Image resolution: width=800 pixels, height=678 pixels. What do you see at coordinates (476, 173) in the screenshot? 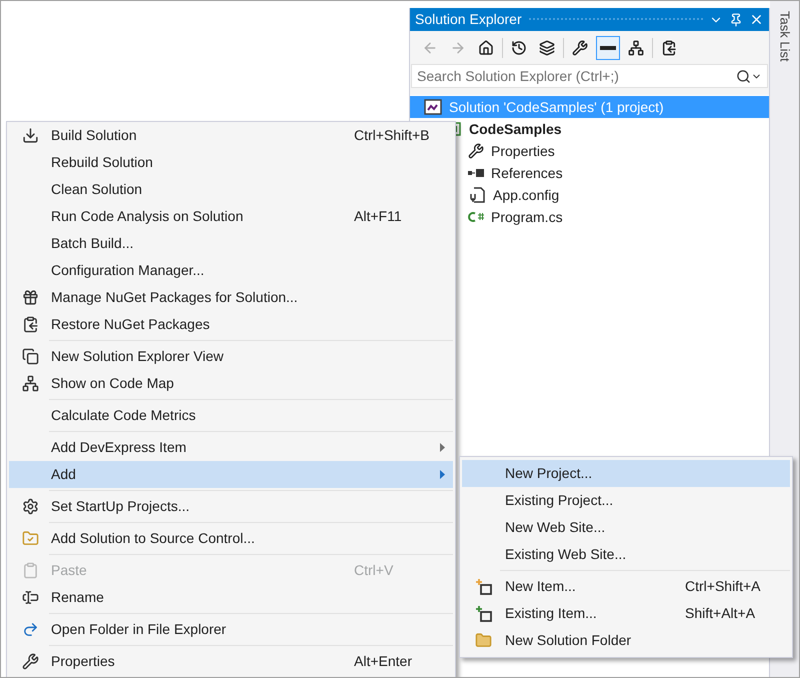
I see `references-icon` at bounding box center [476, 173].